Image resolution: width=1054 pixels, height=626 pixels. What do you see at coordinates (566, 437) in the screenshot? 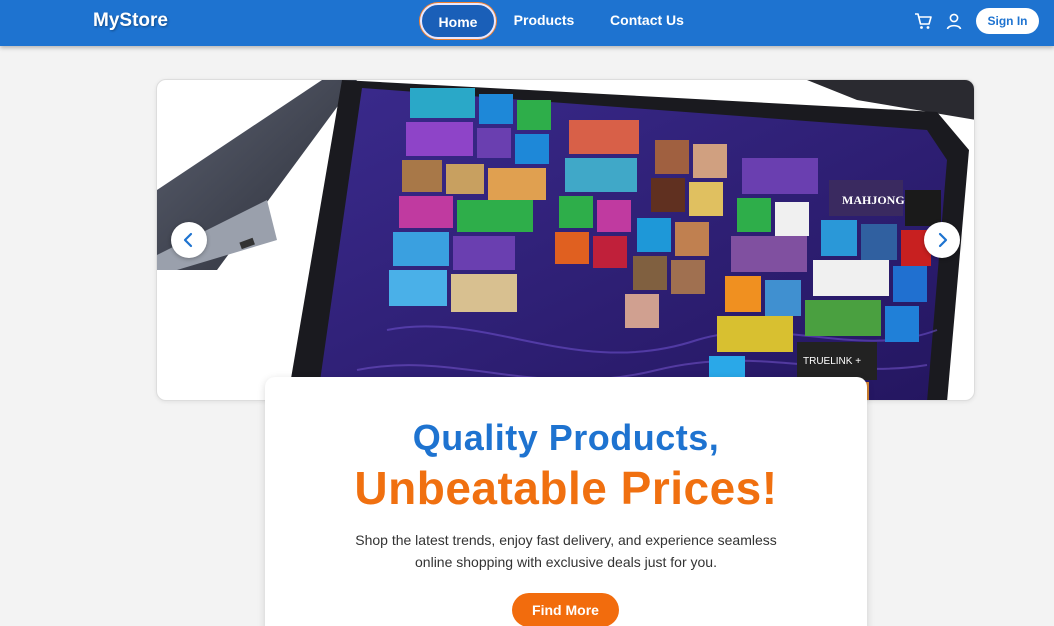
I see `hero-title-line1: Quality Products,` at bounding box center [566, 437].